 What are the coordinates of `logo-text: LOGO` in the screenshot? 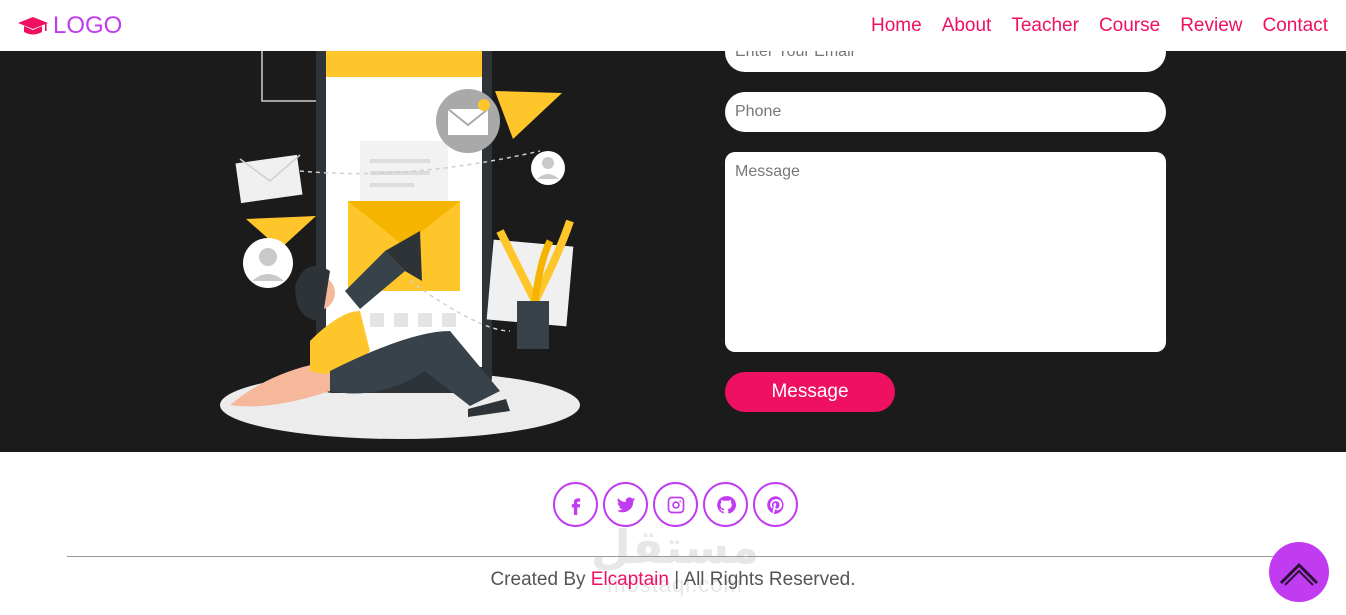 It's located at (88, 25).